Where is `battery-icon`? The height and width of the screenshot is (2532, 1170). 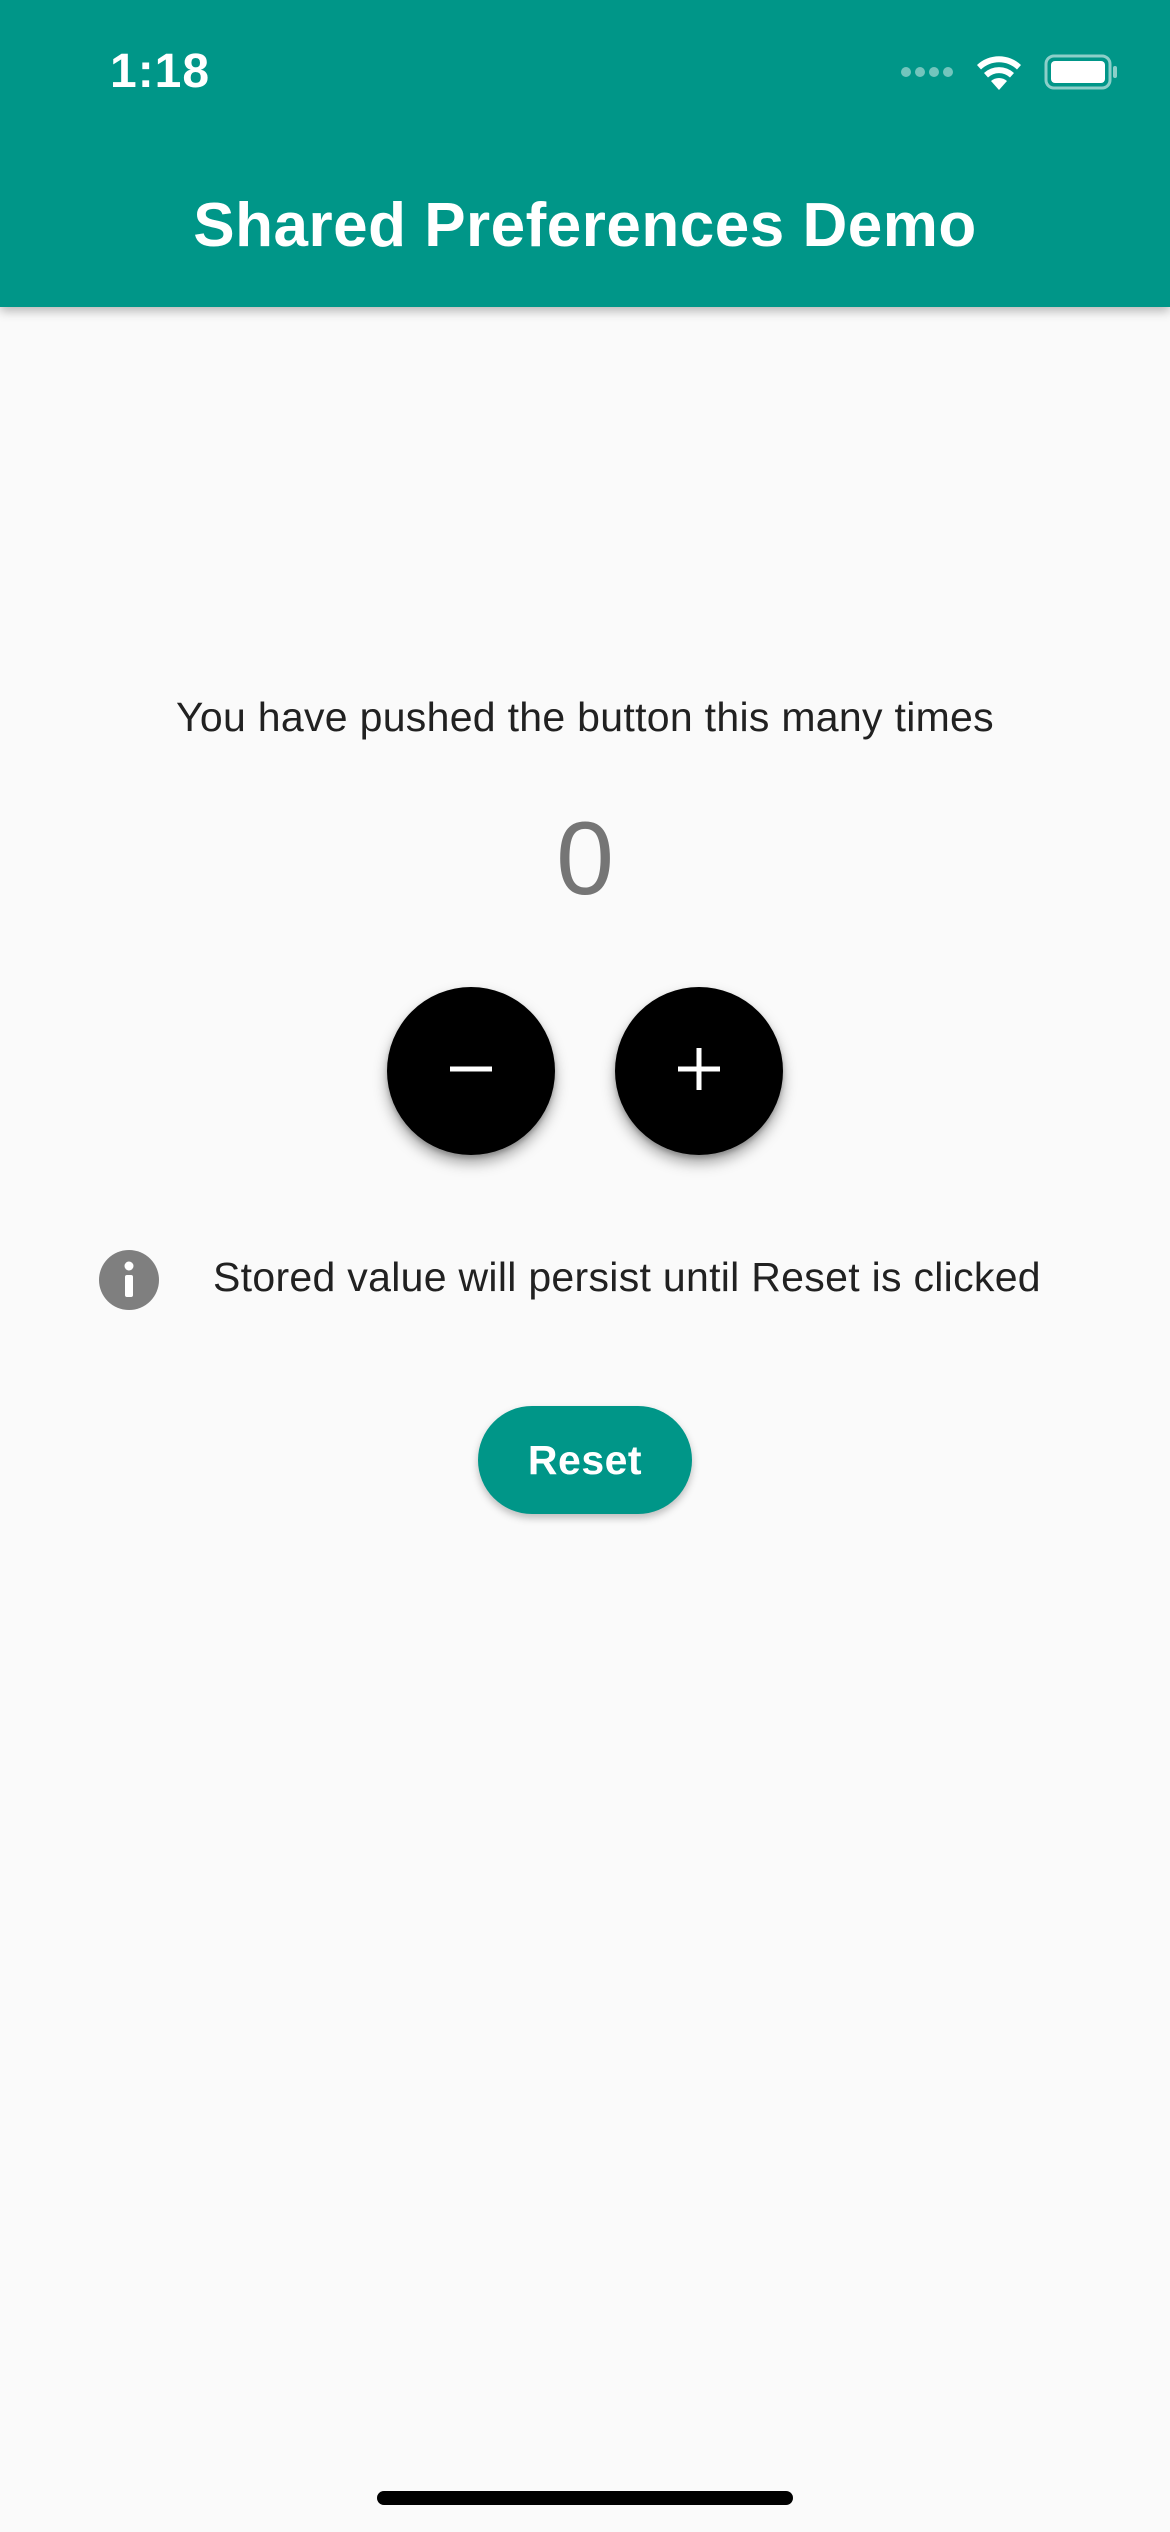
battery-icon is located at coordinates (1081, 74).